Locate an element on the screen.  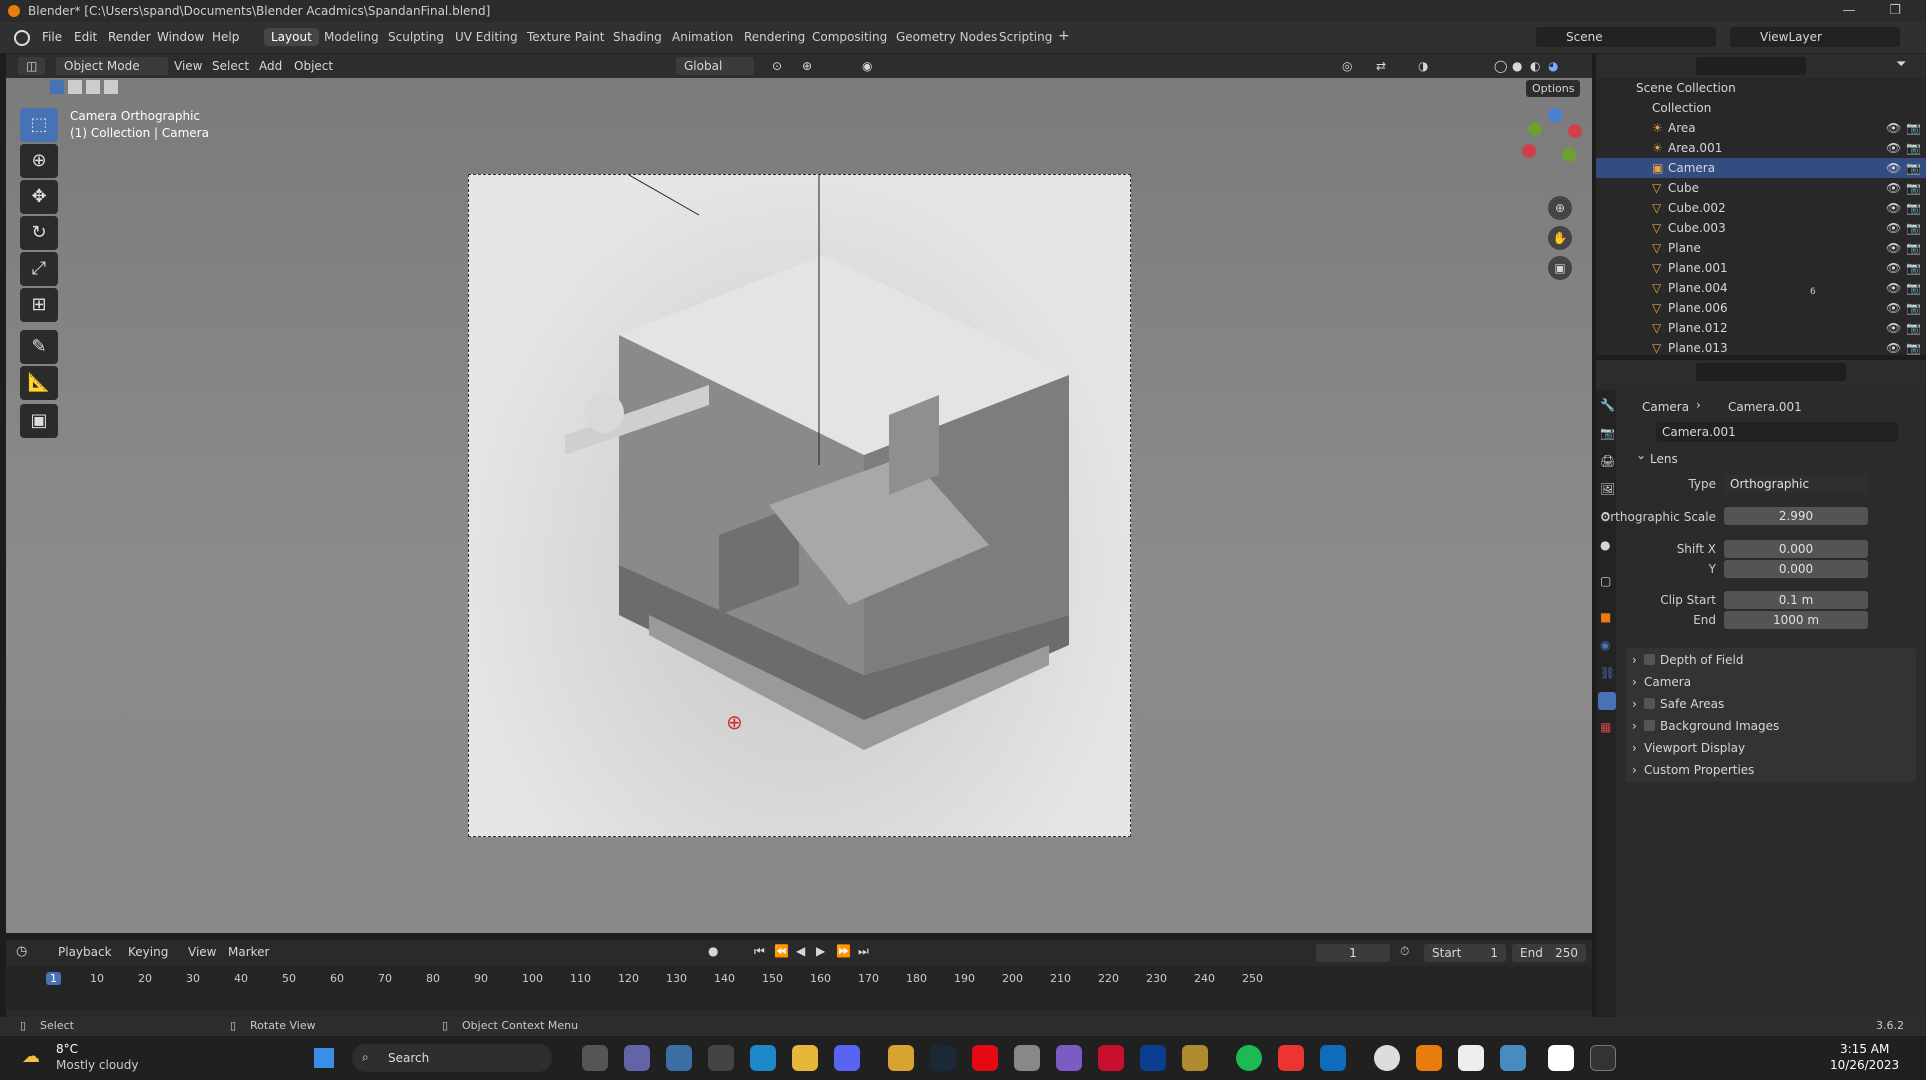
pan-hand-icon: ✋ is located at coordinates (1560, 238).